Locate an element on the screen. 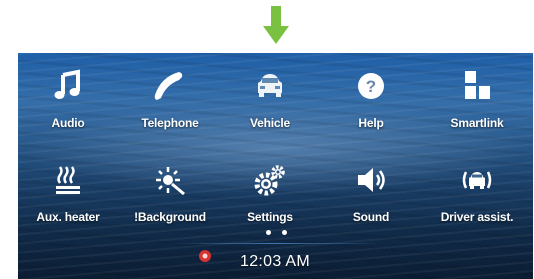 This screenshot has height=279, width=534. gears-icon is located at coordinates (269, 180).